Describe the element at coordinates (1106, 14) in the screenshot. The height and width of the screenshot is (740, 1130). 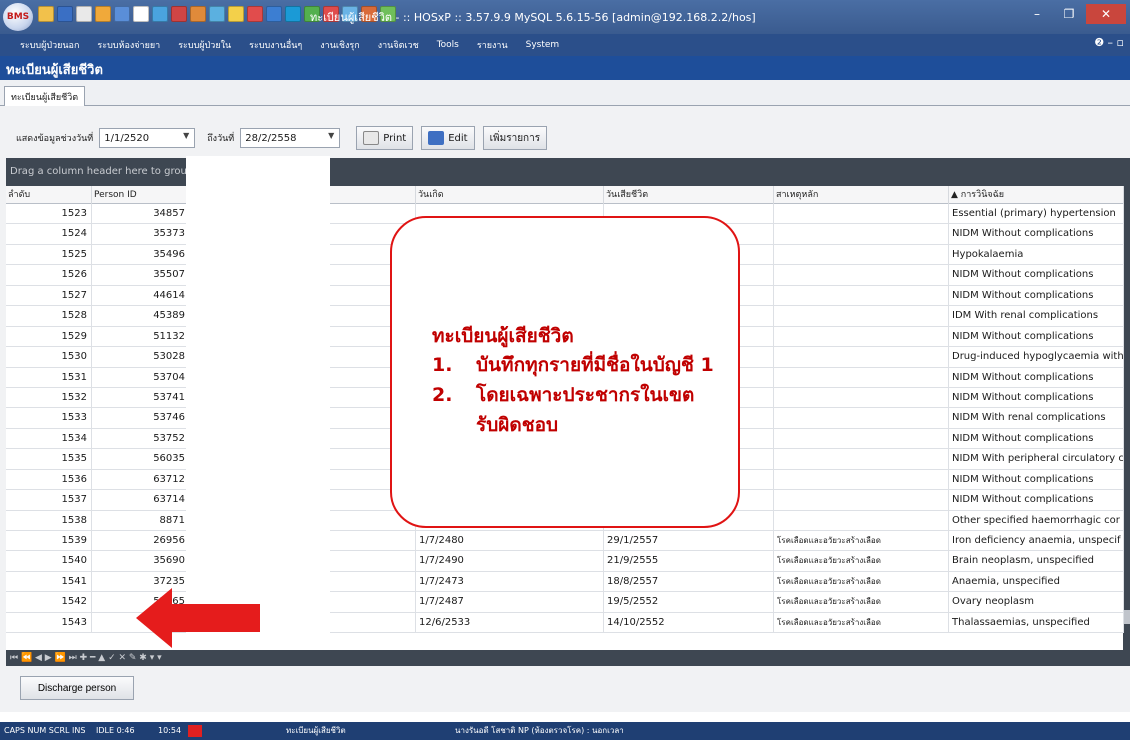
I see `close-icon: ✕` at that location.